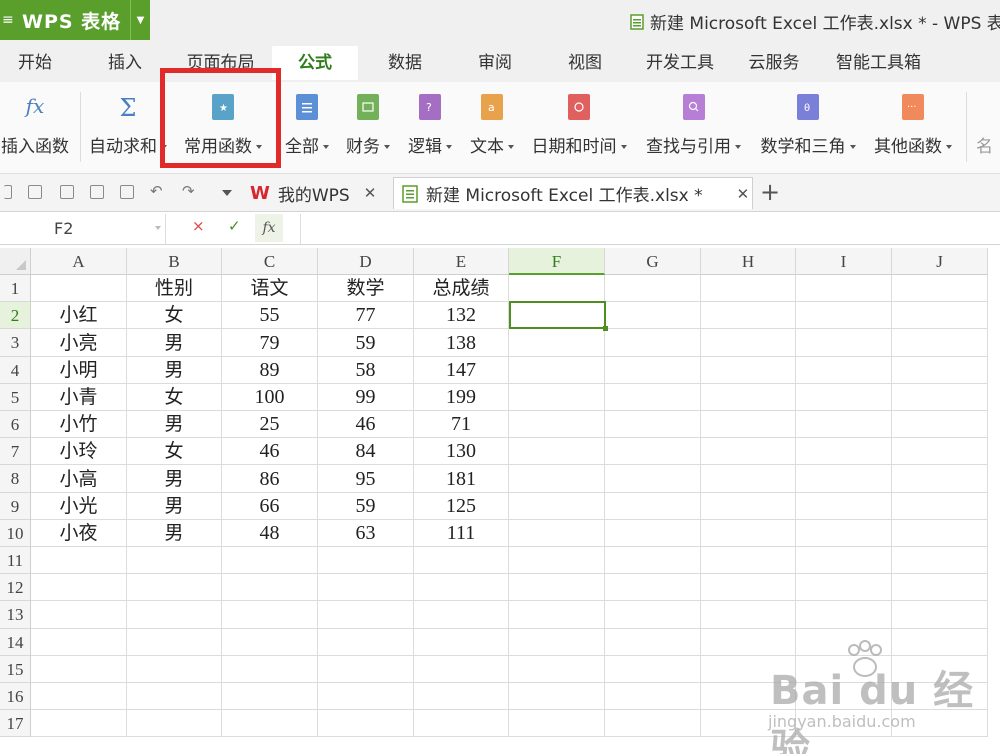 This screenshot has height=754, width=1000. I want to click on math-trig-button: θ 数学和三角, so click(808, 128).